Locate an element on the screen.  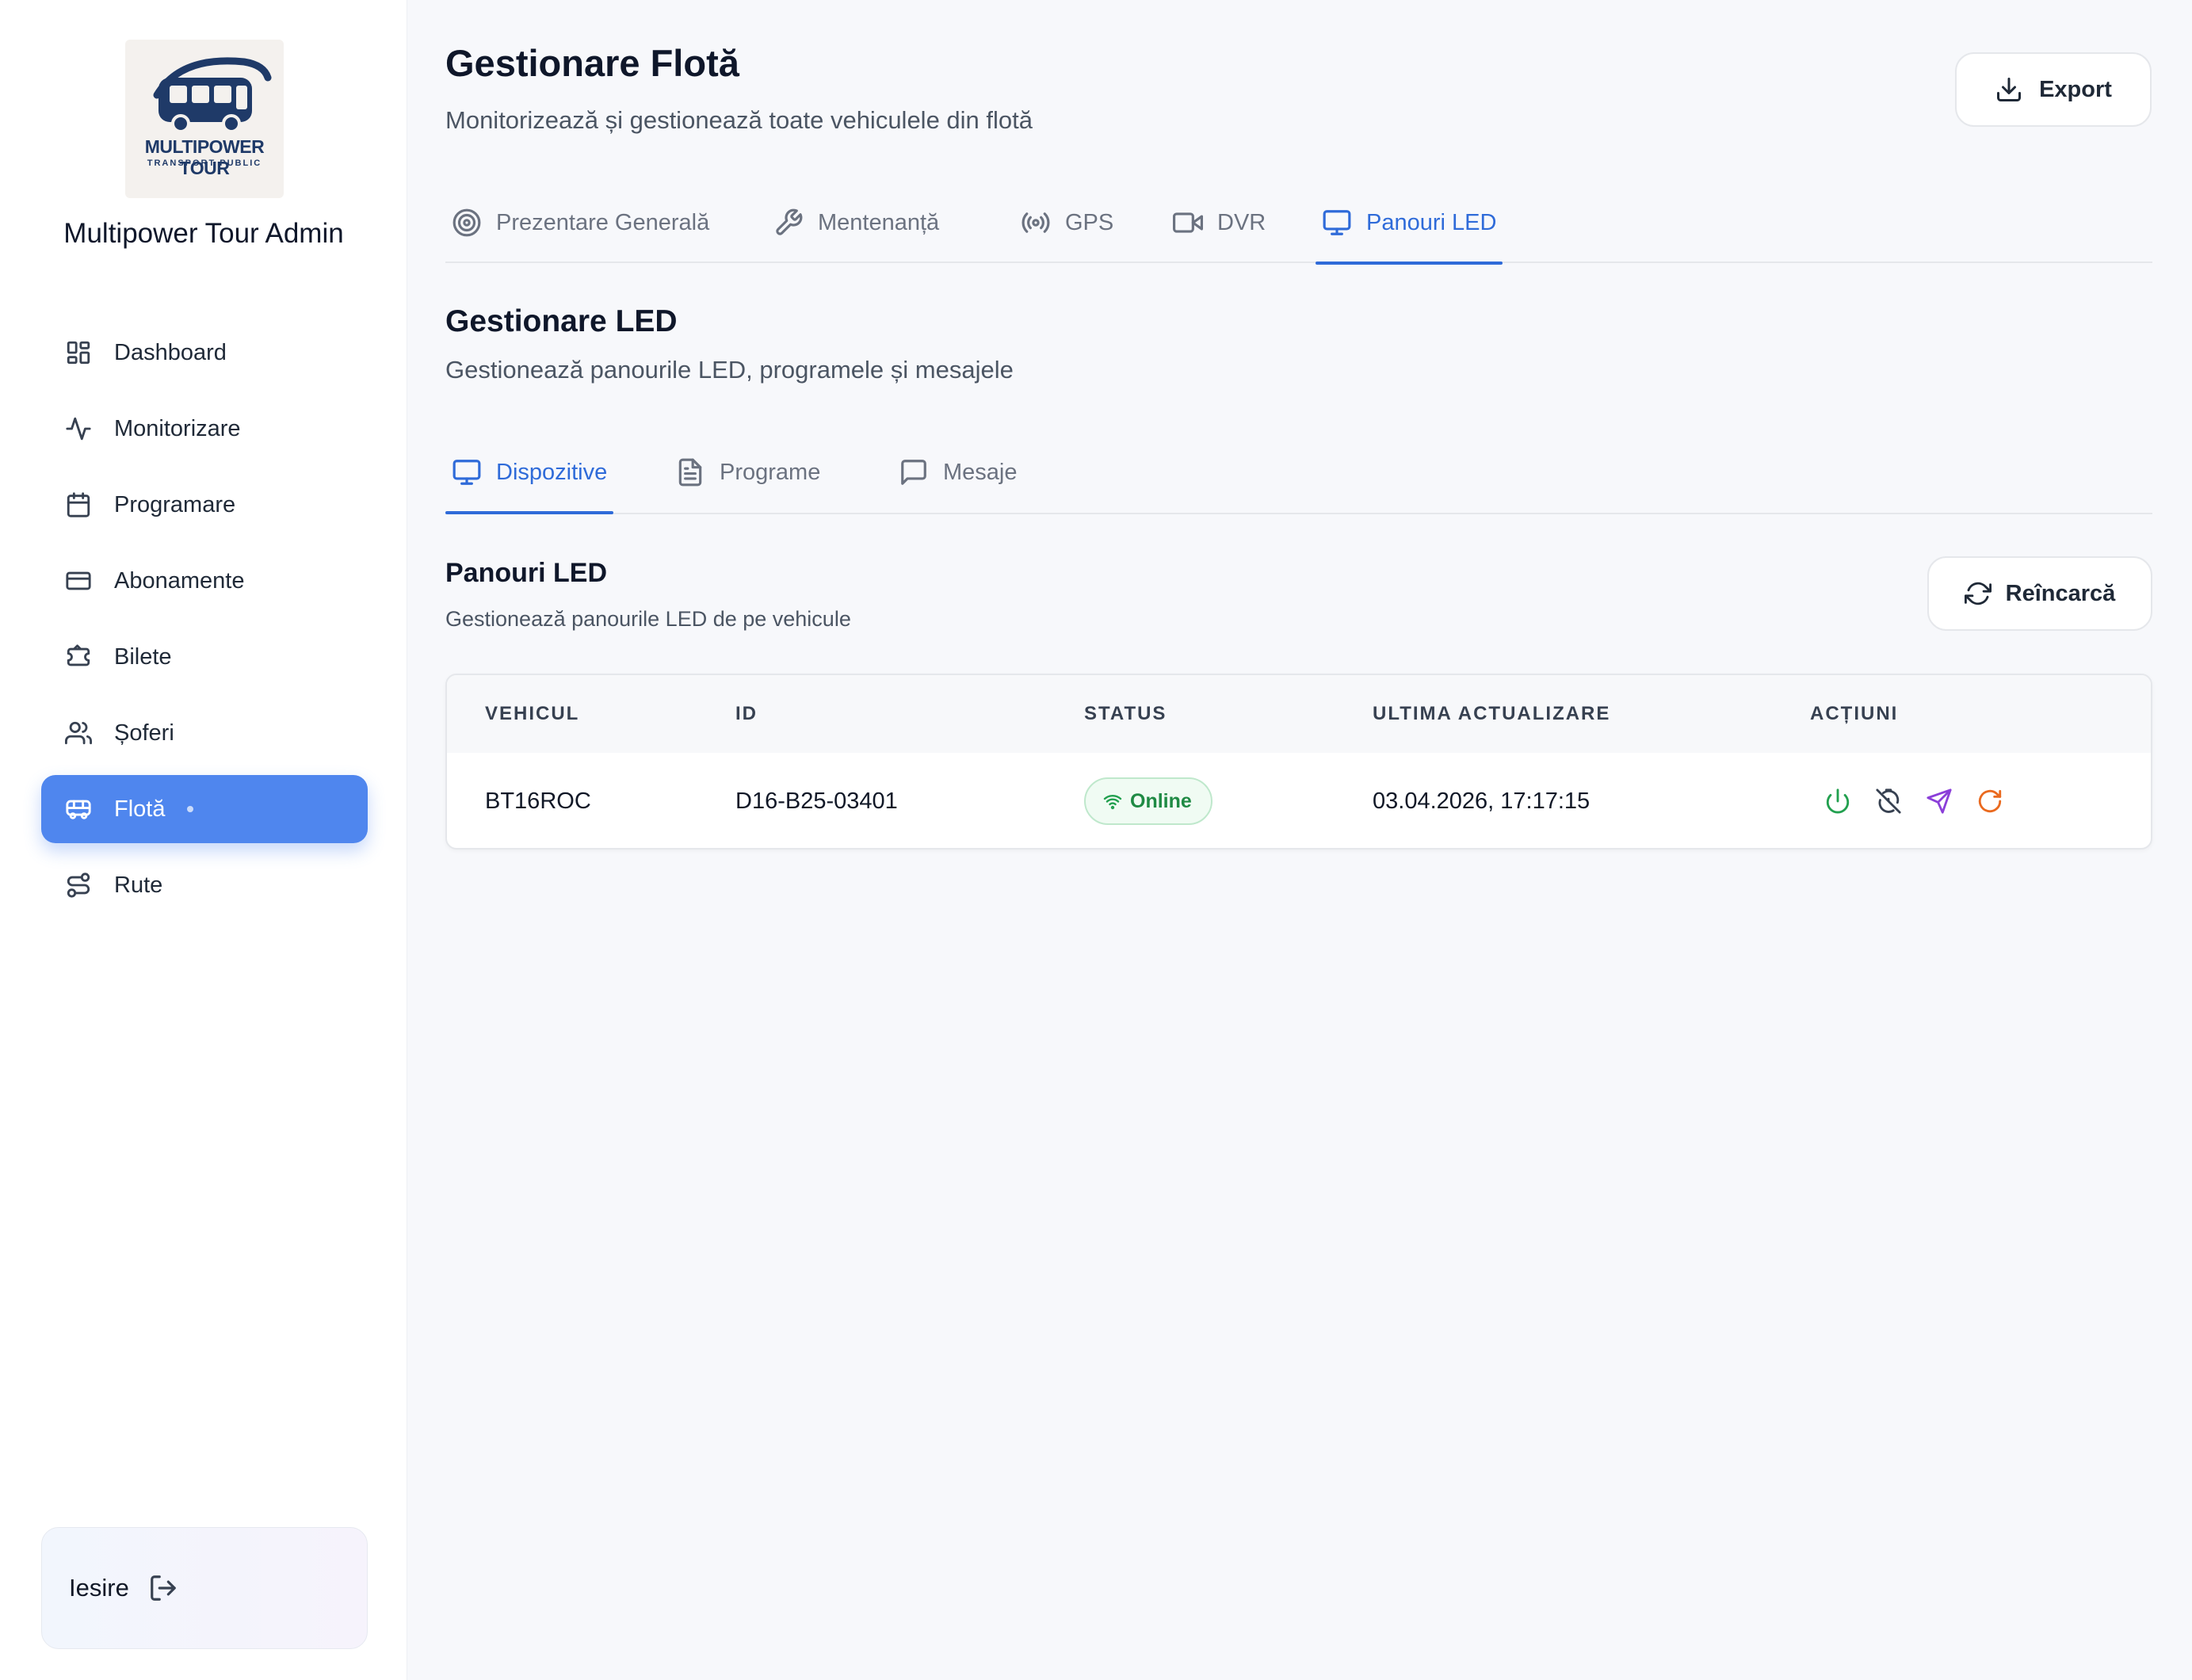
led-subtabs: Dispozitive Programe Mesaje is located at coordinates (1298, 473).